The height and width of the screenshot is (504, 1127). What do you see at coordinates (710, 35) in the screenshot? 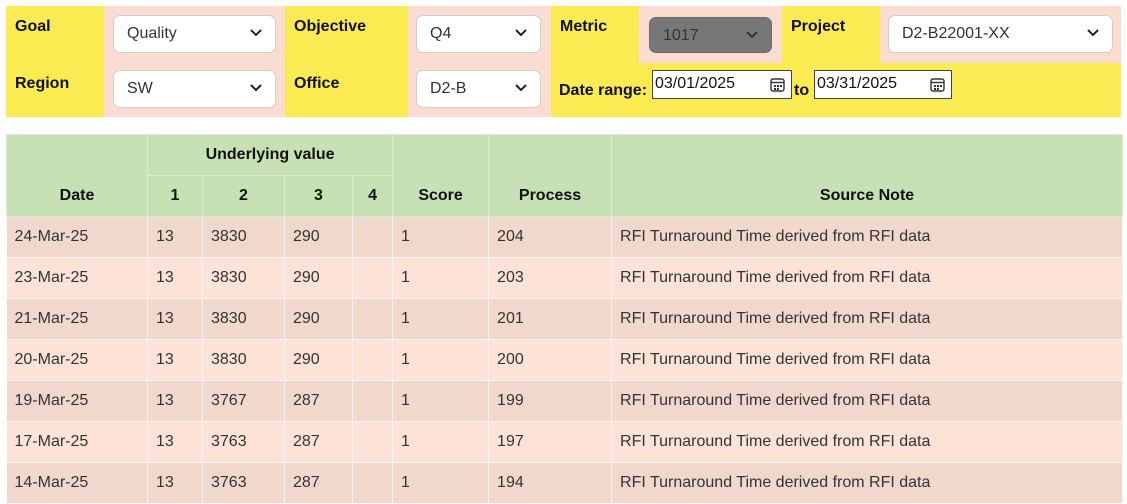
I see `metric-select: 1017` at bounding box center [710, 35].